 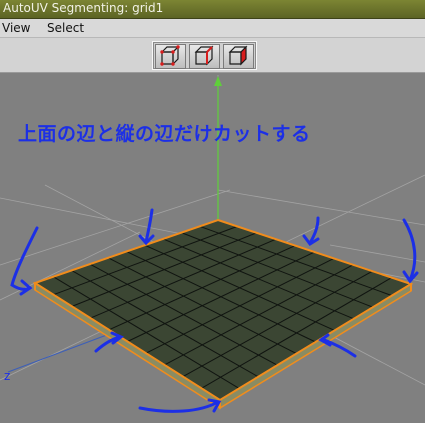 I want to click on cube-mode-3-icon, so click(x=238, y=55).